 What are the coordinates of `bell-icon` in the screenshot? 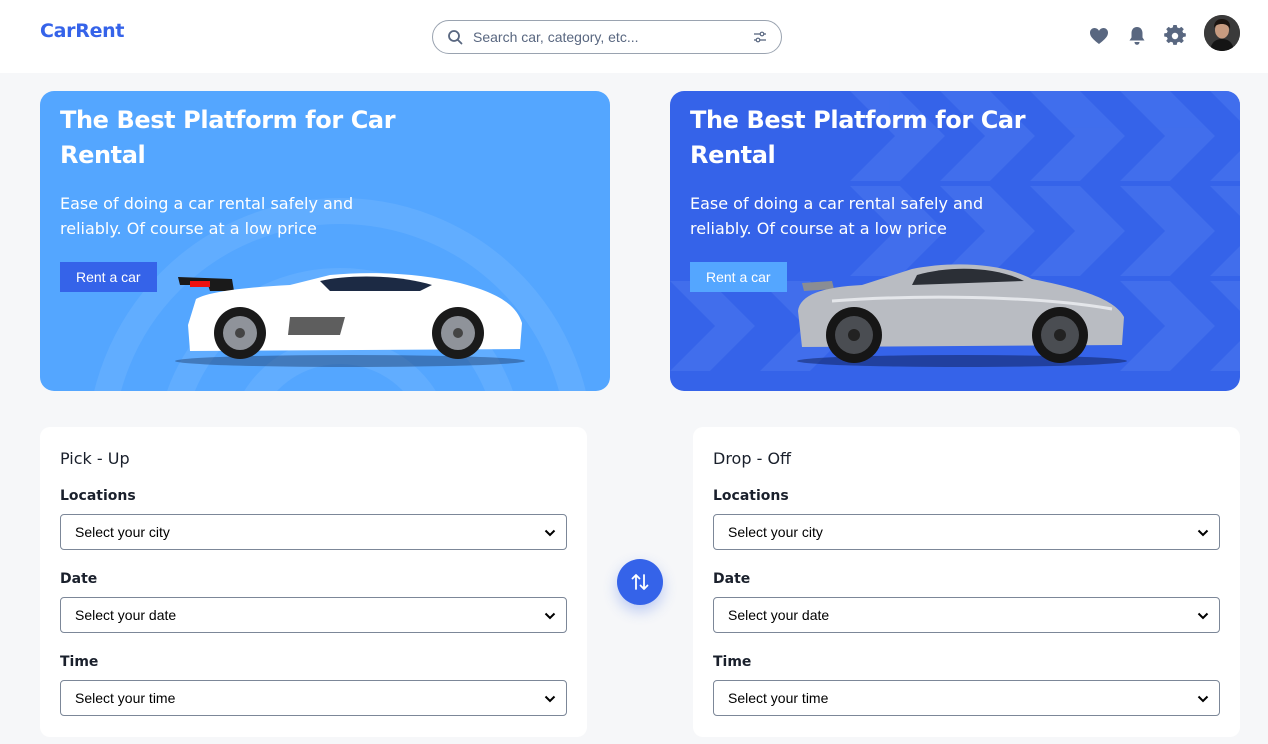 It's located at (1137, 36).